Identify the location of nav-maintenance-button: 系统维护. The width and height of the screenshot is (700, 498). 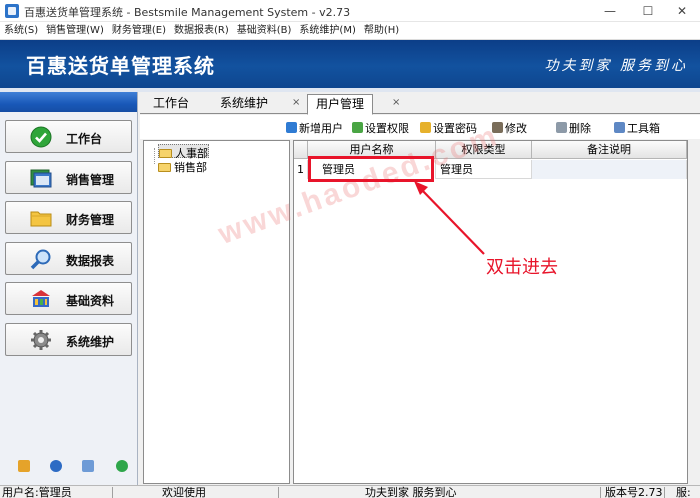
(68, 339).